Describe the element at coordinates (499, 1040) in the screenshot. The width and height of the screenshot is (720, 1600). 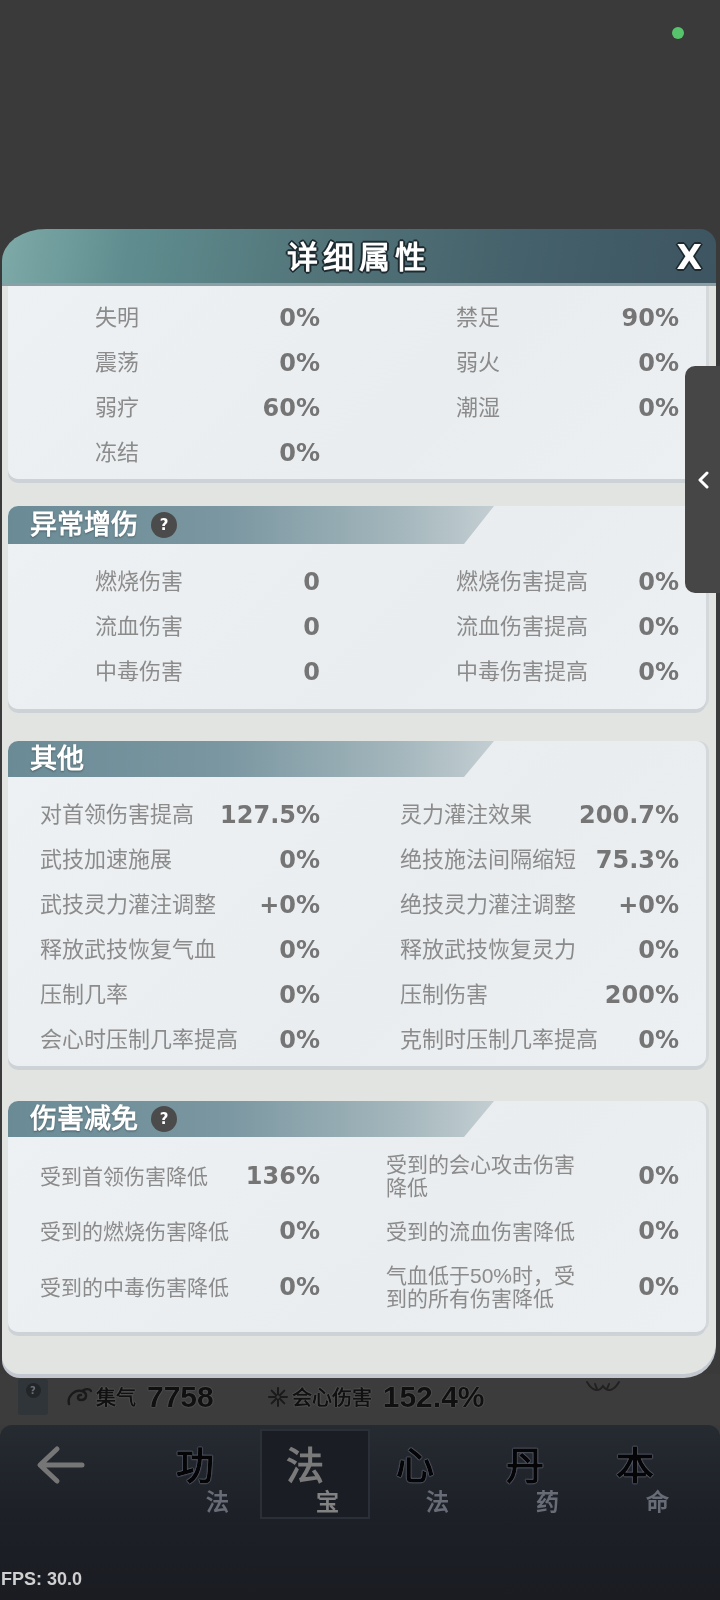
I see `stat-label: 克制时压制几率提高` at that location.